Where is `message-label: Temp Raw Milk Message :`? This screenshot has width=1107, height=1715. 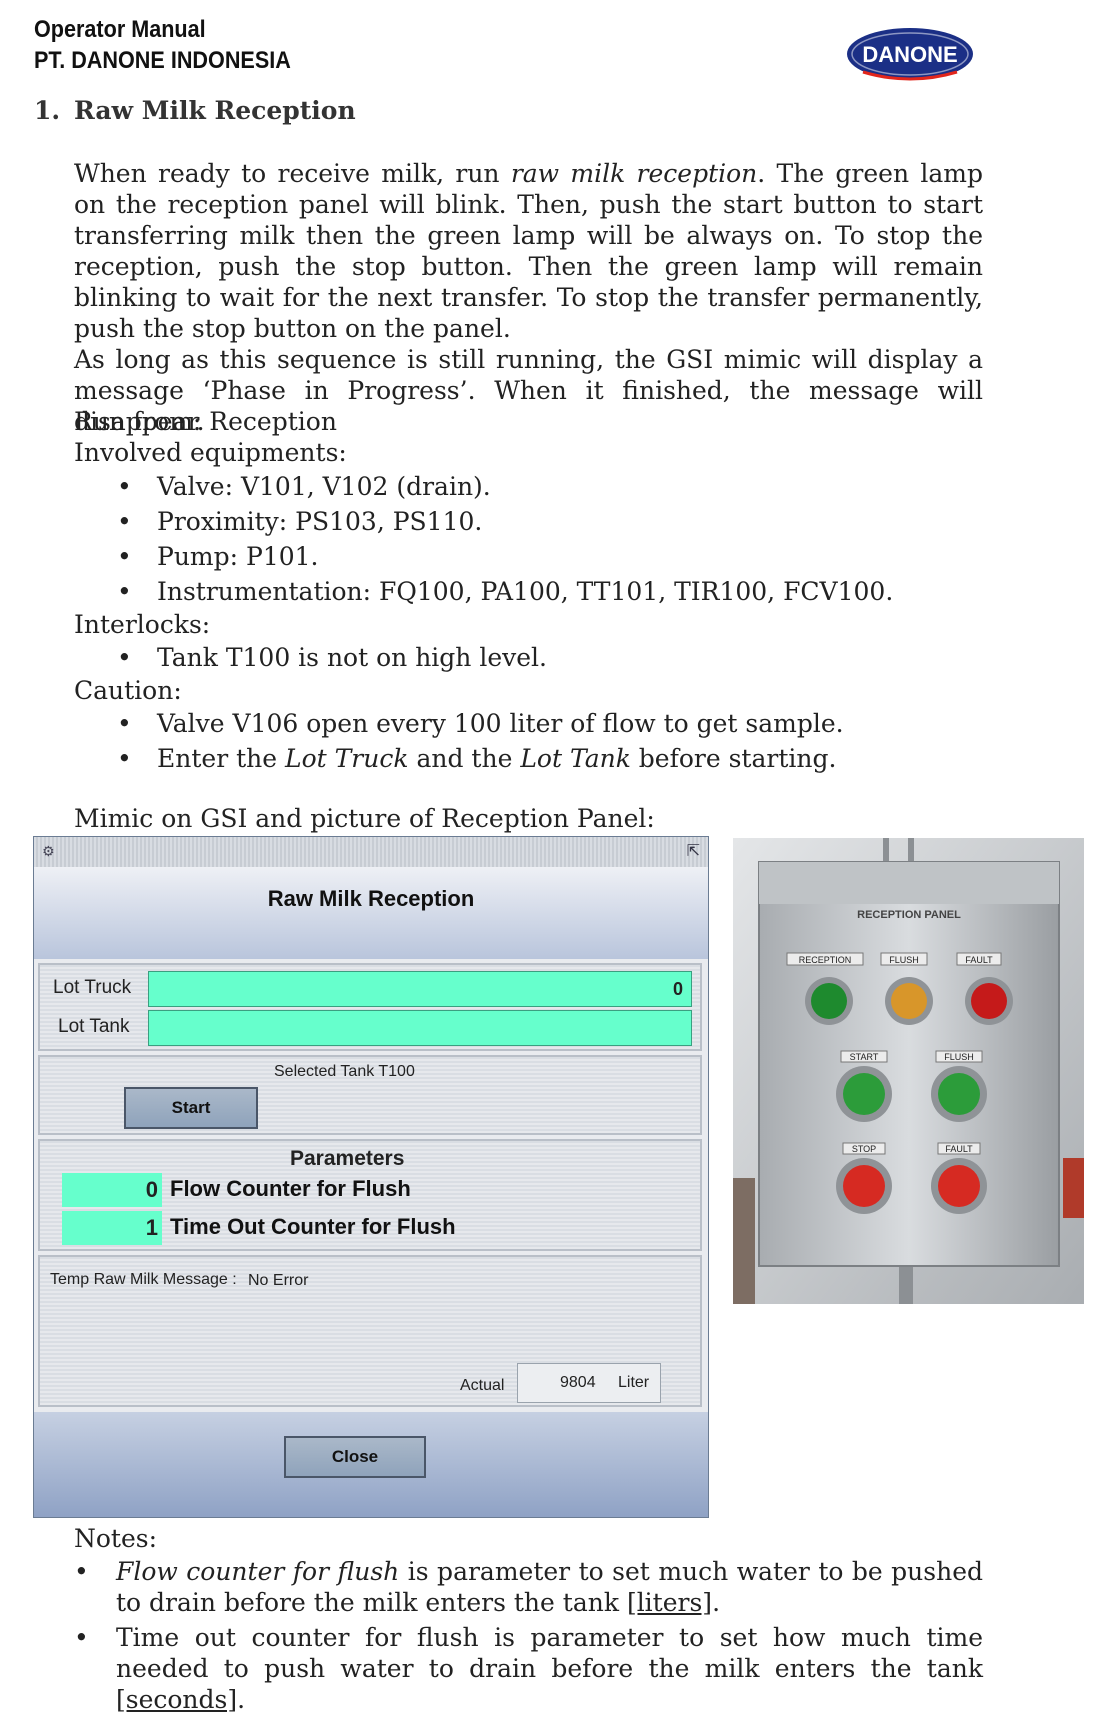
message-label: Temp Raw Milk Message : is located at coordinates (143, 1279).